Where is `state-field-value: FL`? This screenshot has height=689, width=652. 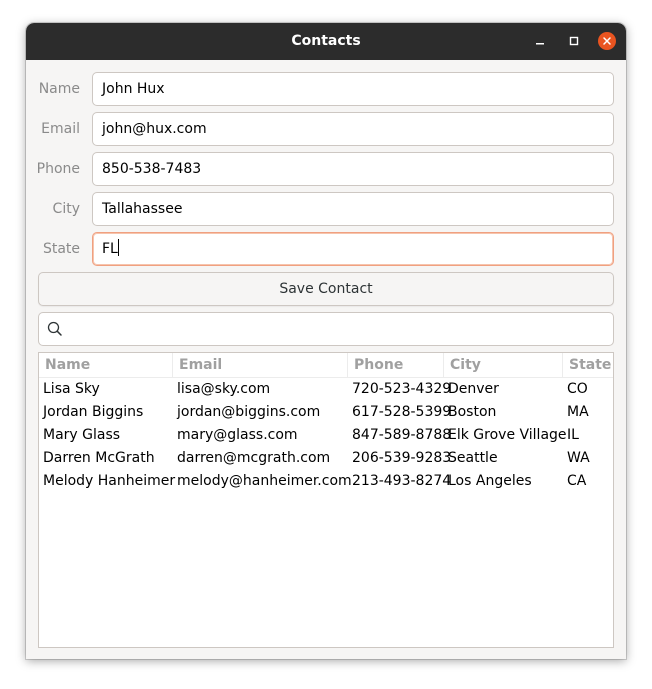 state-field-value: FL is located at coordinates (110, 249).